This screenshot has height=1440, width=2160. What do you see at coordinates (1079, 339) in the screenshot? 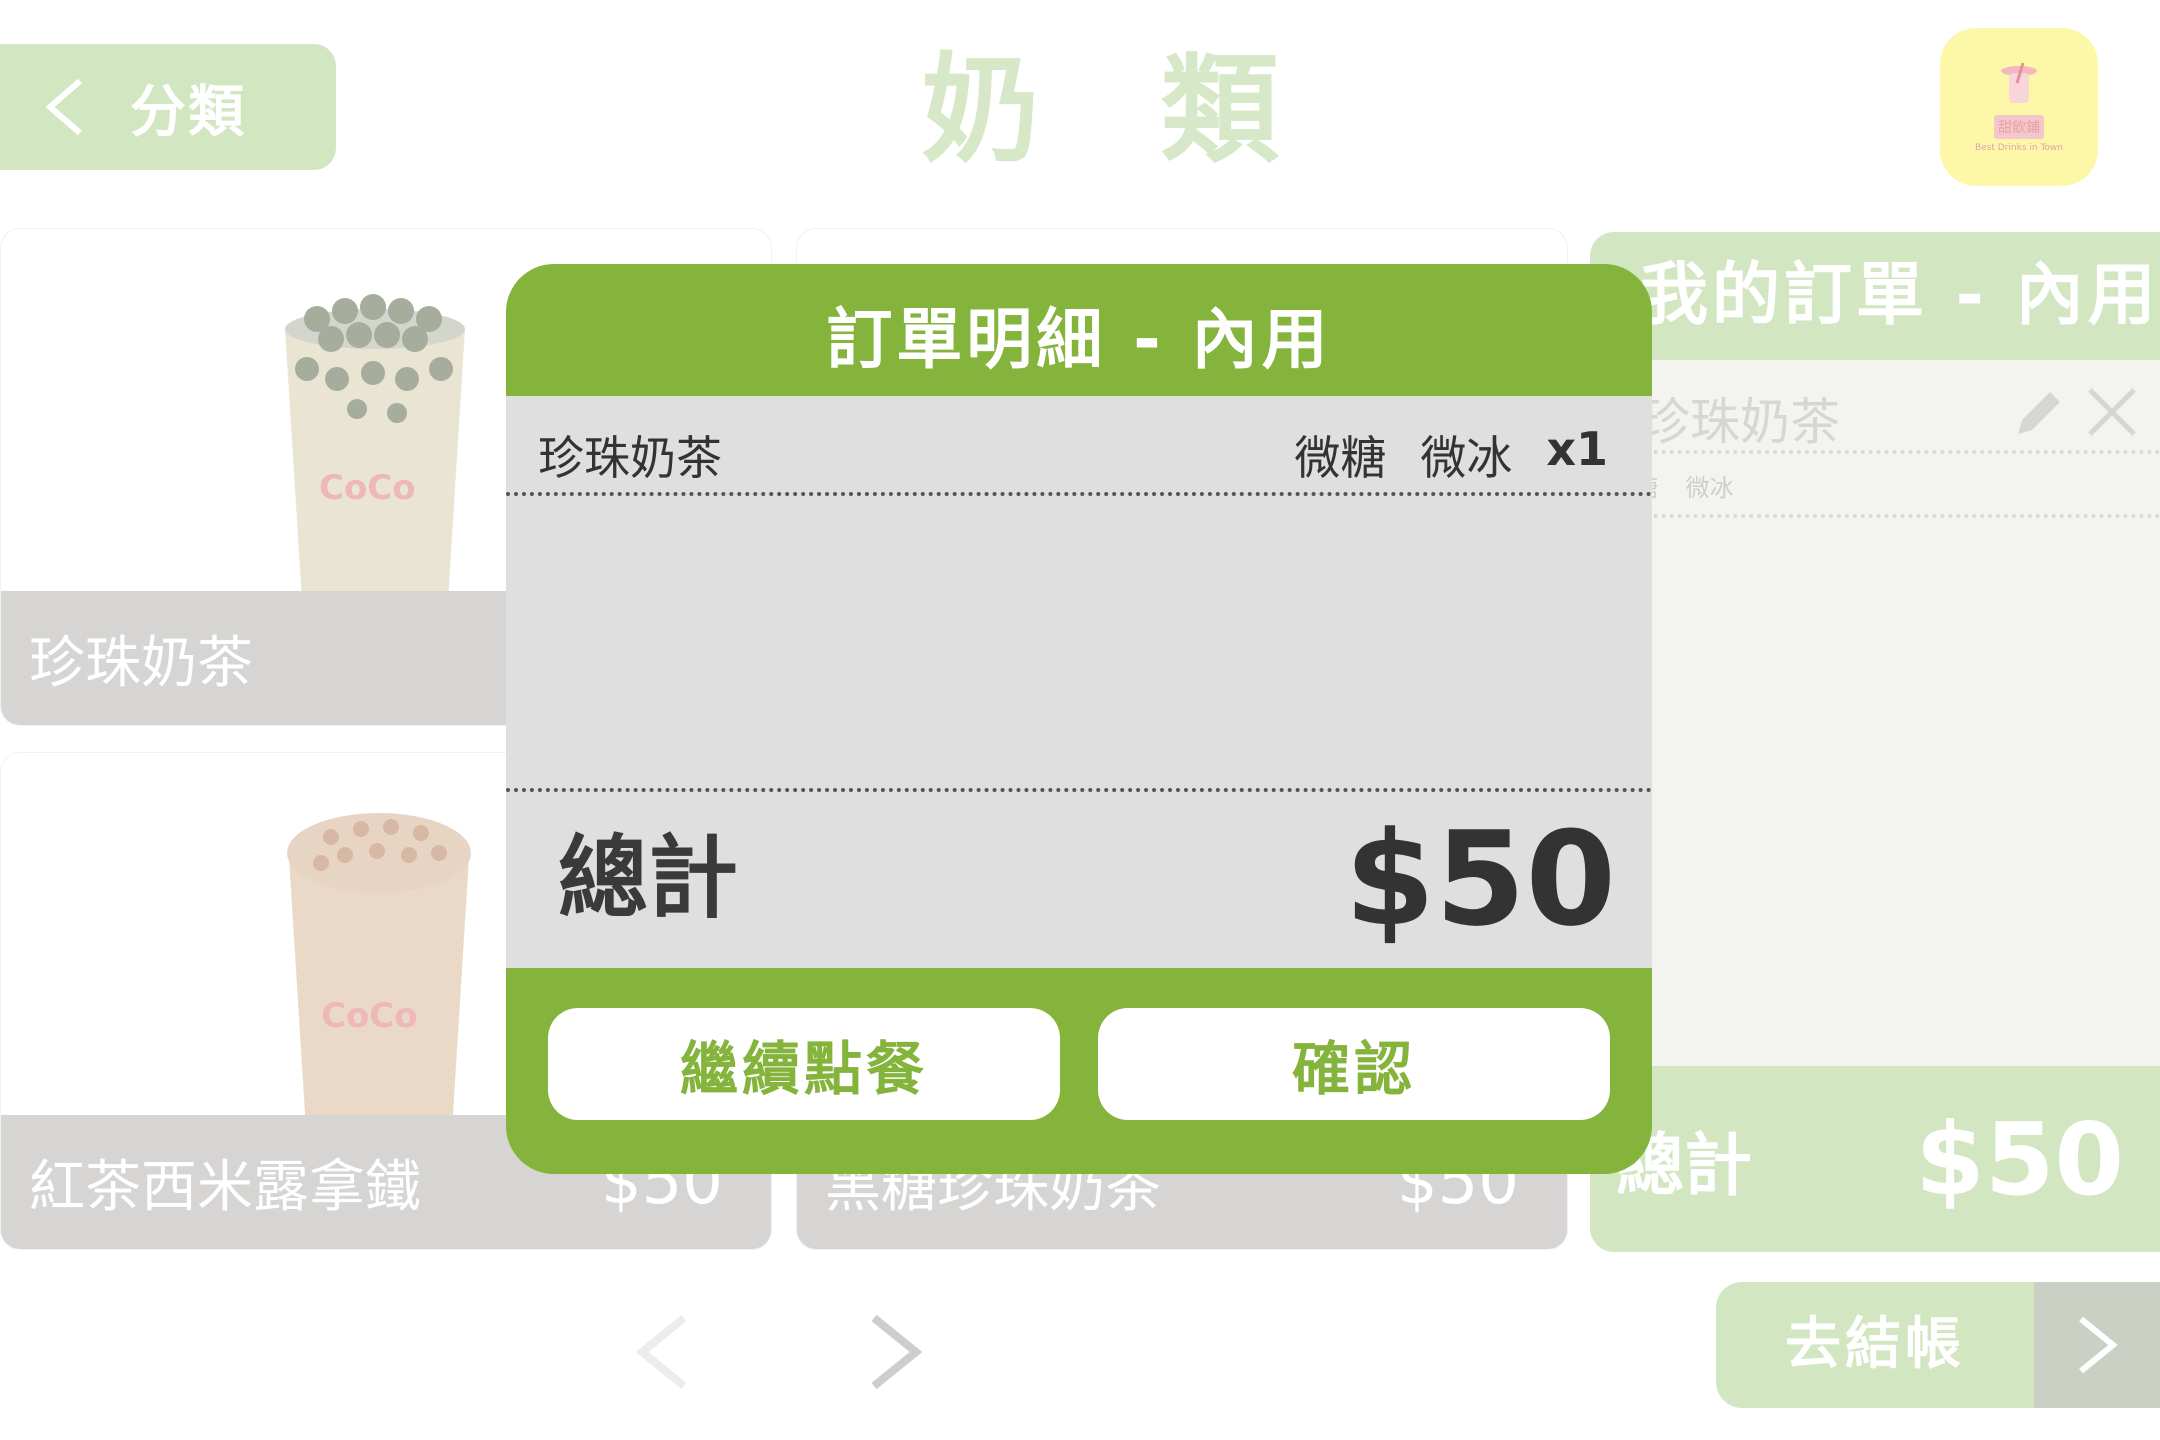
I see `dialog-title: 訂單明細 - 內用` at bounding box center [1079, 339].